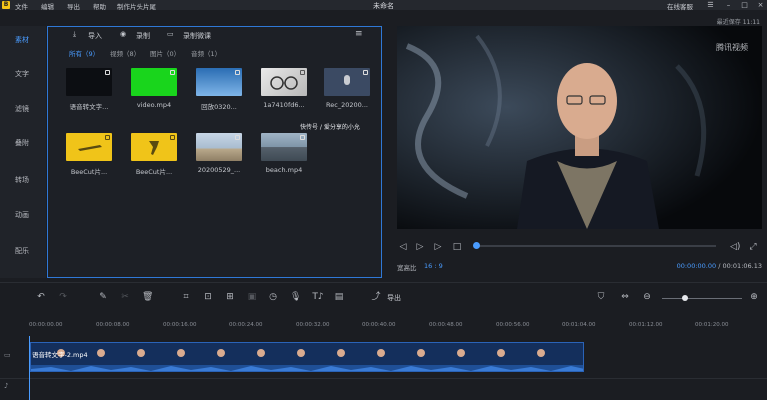 The width and height of the screenshot is (767, 400). Describe the element at coordinates (23, 74) in the screenshot. I see `tab-text: 文字` at that location.